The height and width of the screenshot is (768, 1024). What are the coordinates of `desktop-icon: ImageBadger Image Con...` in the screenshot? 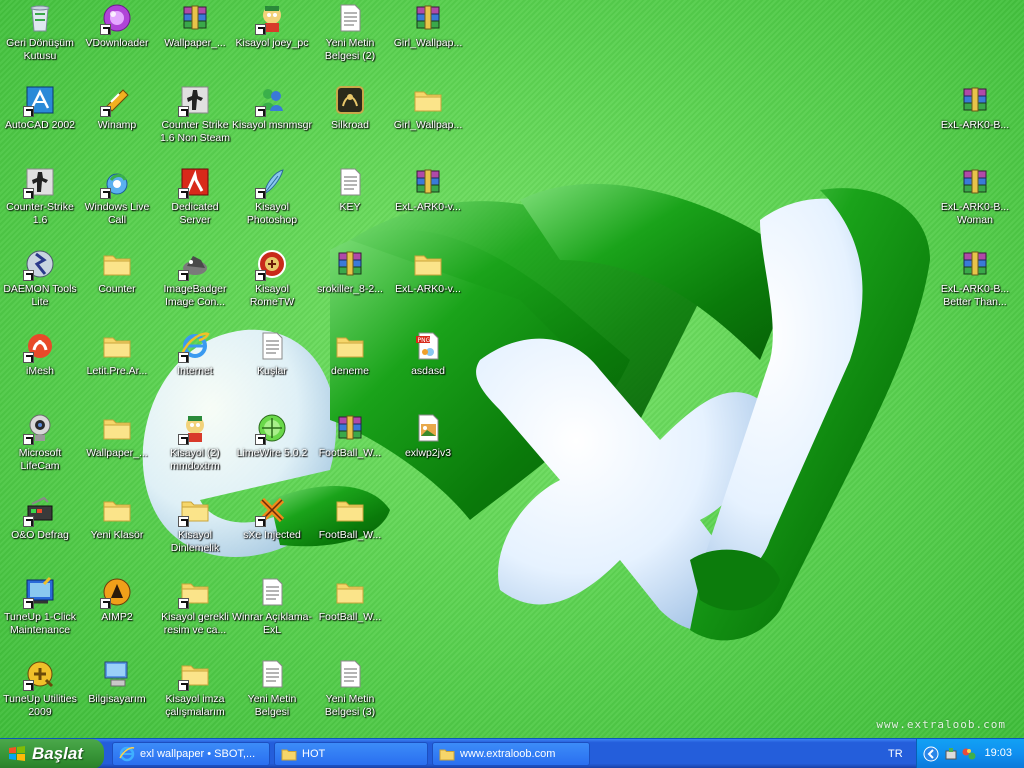 It's located at (195, 287).